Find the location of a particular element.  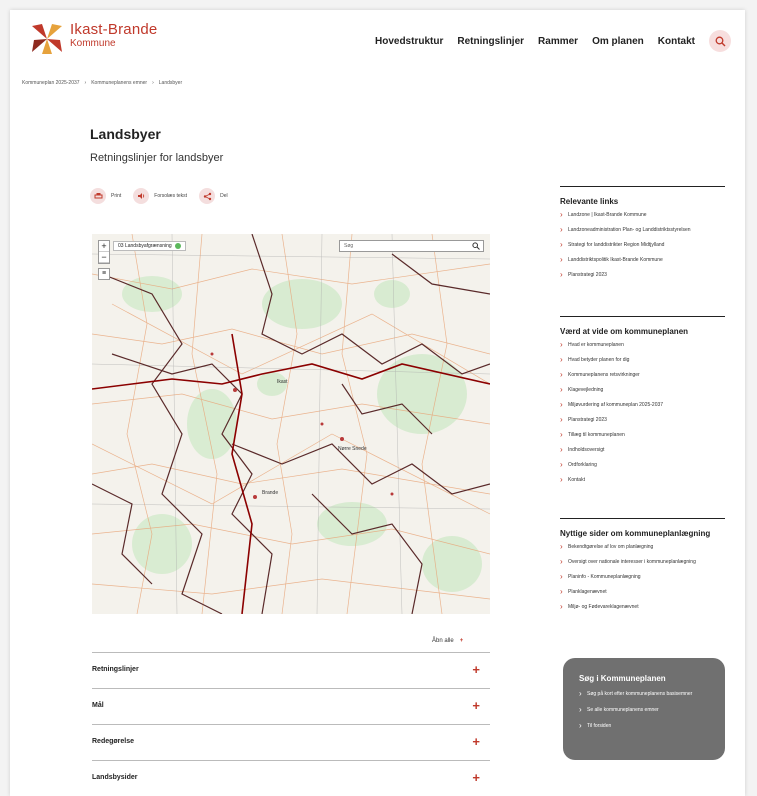

page-title: Landsbyer is located at coordinates (125, 134).